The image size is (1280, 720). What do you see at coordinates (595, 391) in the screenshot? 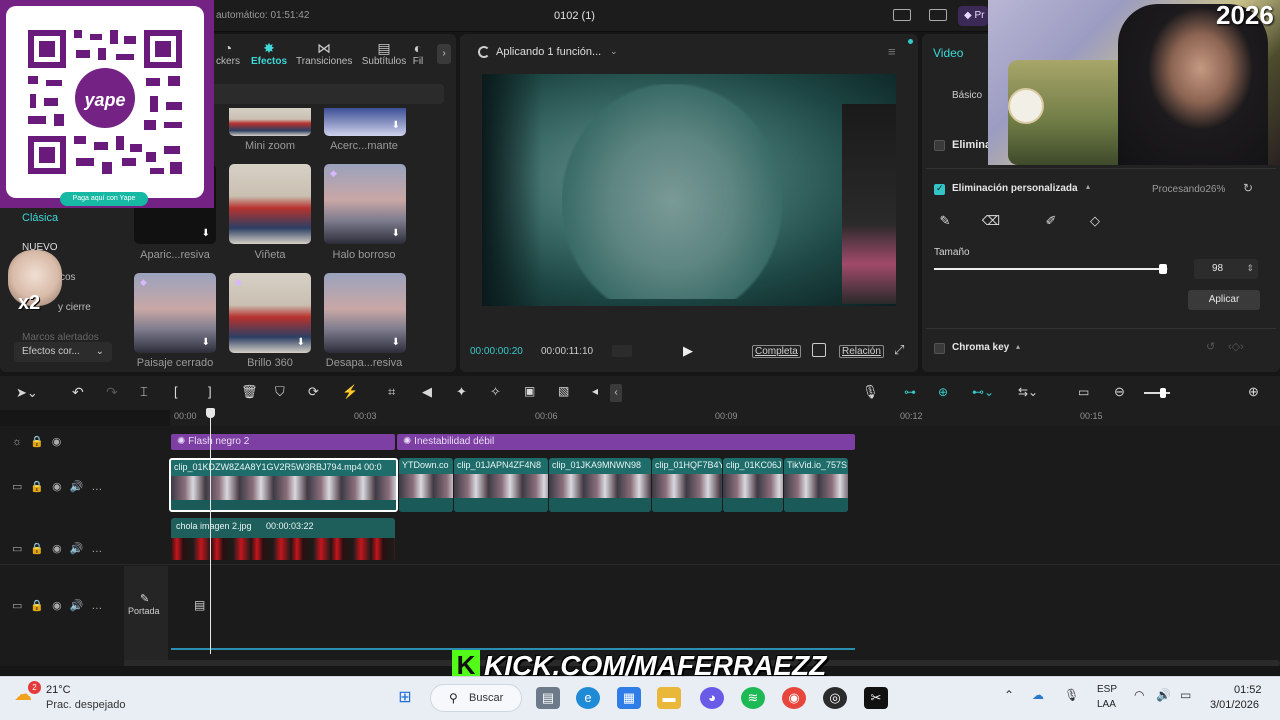
I see `arrow-icon: ◂` at bounding box center [595, 391].